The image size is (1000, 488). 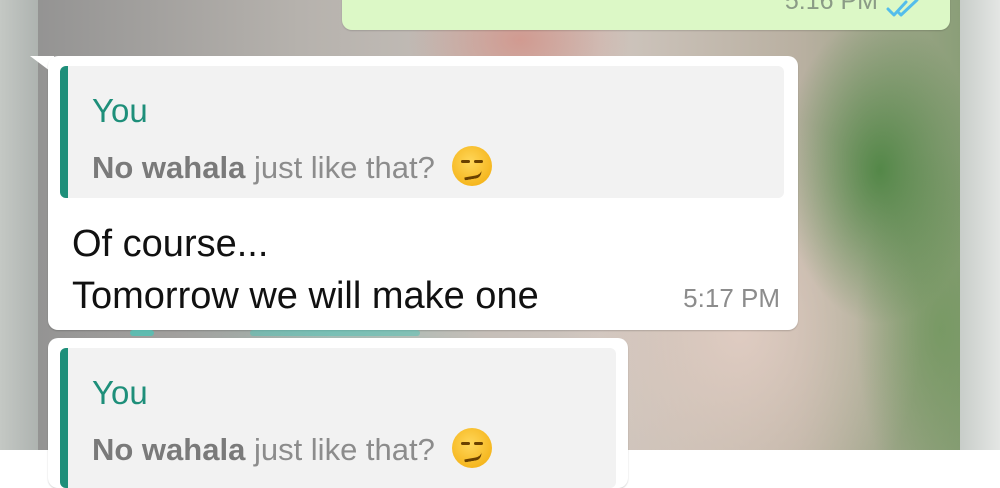 I want to click on screen-edge-right, so click(x=980, y=225).